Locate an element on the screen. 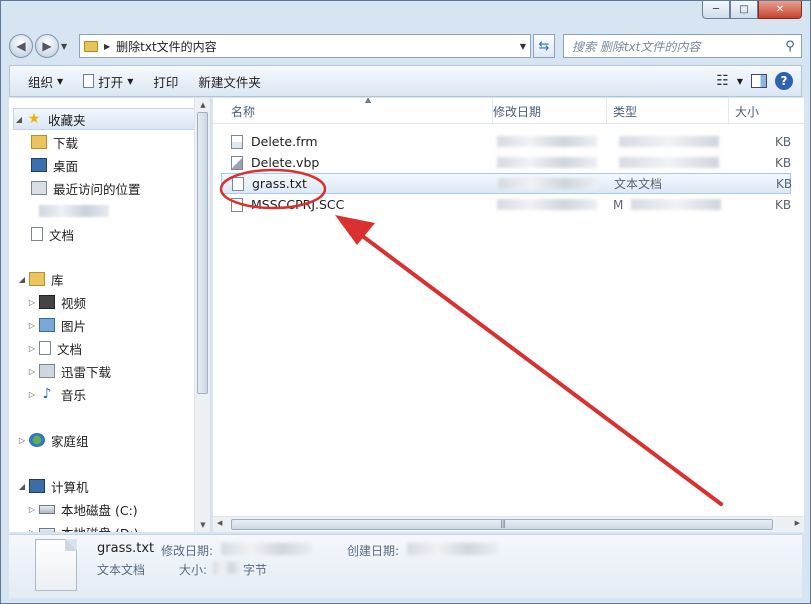 The height and width of the screenshot is (604, 811). column-headers: 名称 ▲ 修改日期 类型 大小 is located at coordinates (508, 111).